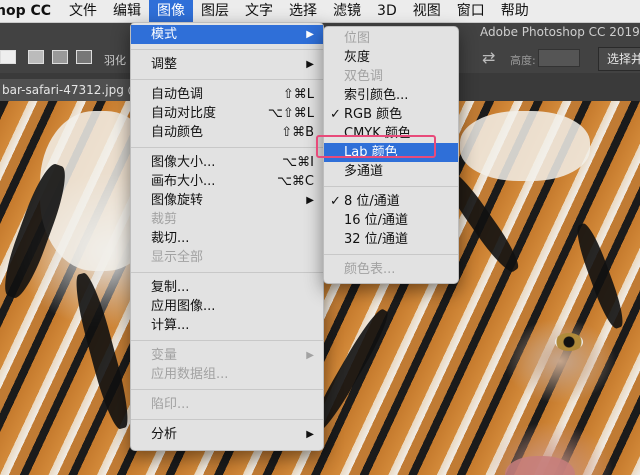  What do you see at coordinates (523, 60) in the screenshot?
I see `height-label: 高度:` at bounding box center [523, 60].